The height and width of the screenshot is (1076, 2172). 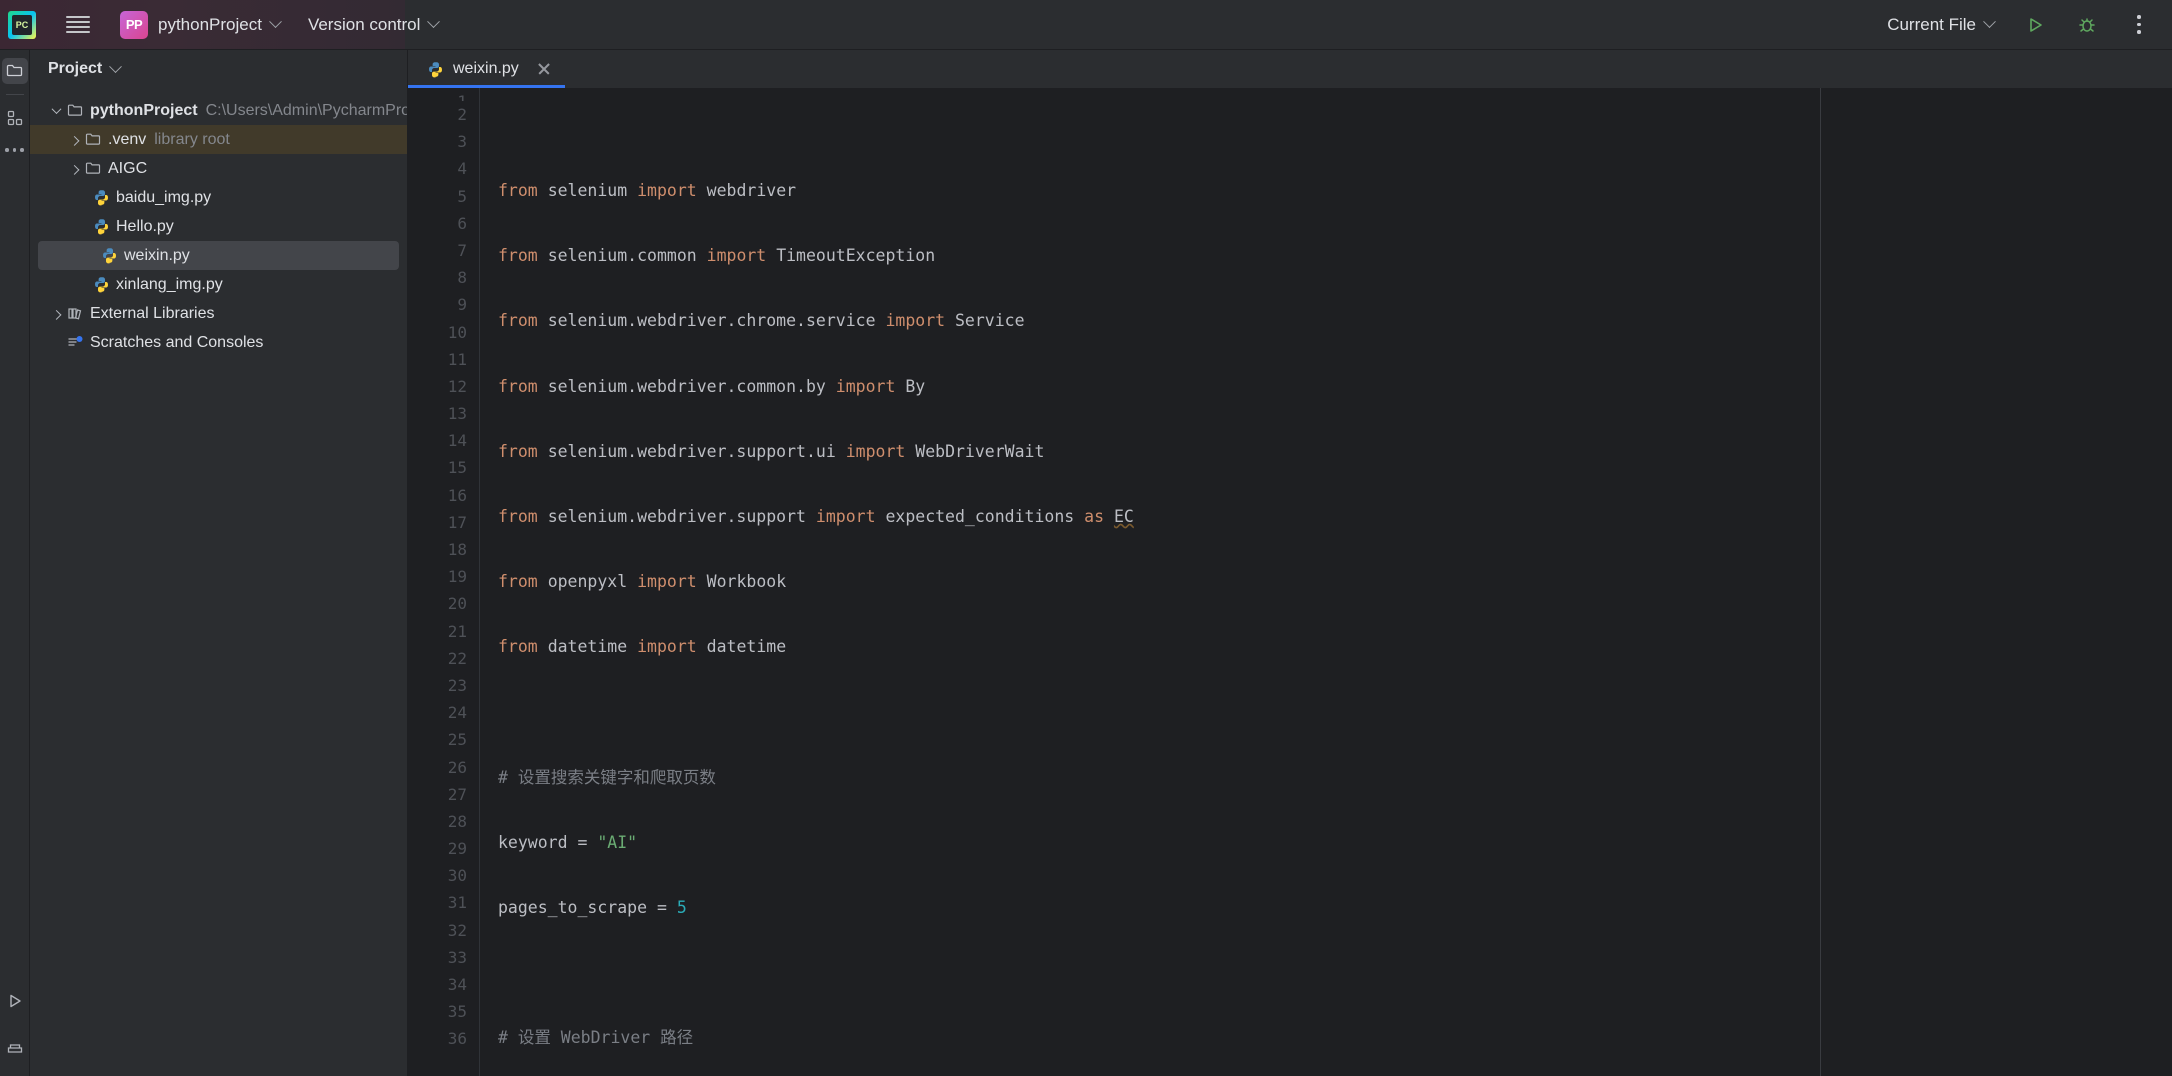 I want to click on hamburger-menu-icon, so click(x=78, y=24).